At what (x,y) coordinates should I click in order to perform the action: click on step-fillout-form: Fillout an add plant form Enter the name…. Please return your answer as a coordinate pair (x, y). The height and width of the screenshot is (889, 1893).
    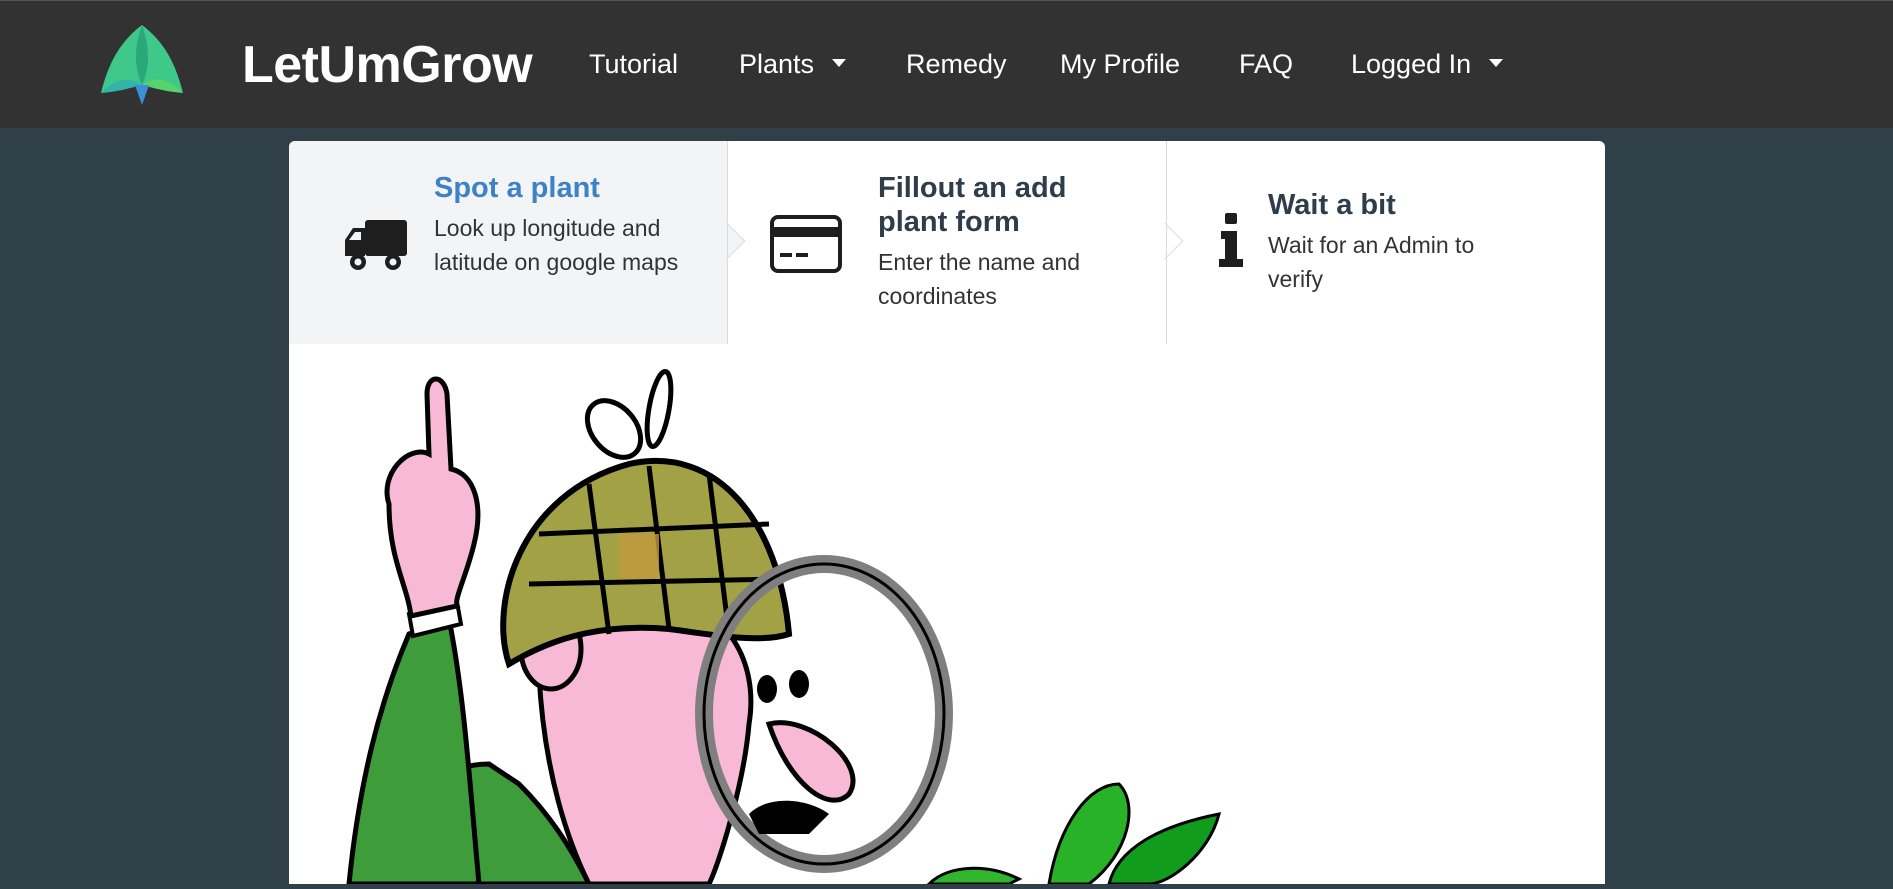
    Looking at the image, I should click on (947, 242).